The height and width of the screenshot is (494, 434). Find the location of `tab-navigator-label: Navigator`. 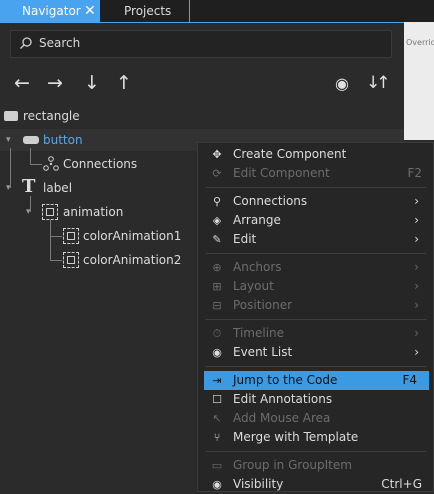

tab-navigator-label: Navigator is located at coordinates (51, 11).